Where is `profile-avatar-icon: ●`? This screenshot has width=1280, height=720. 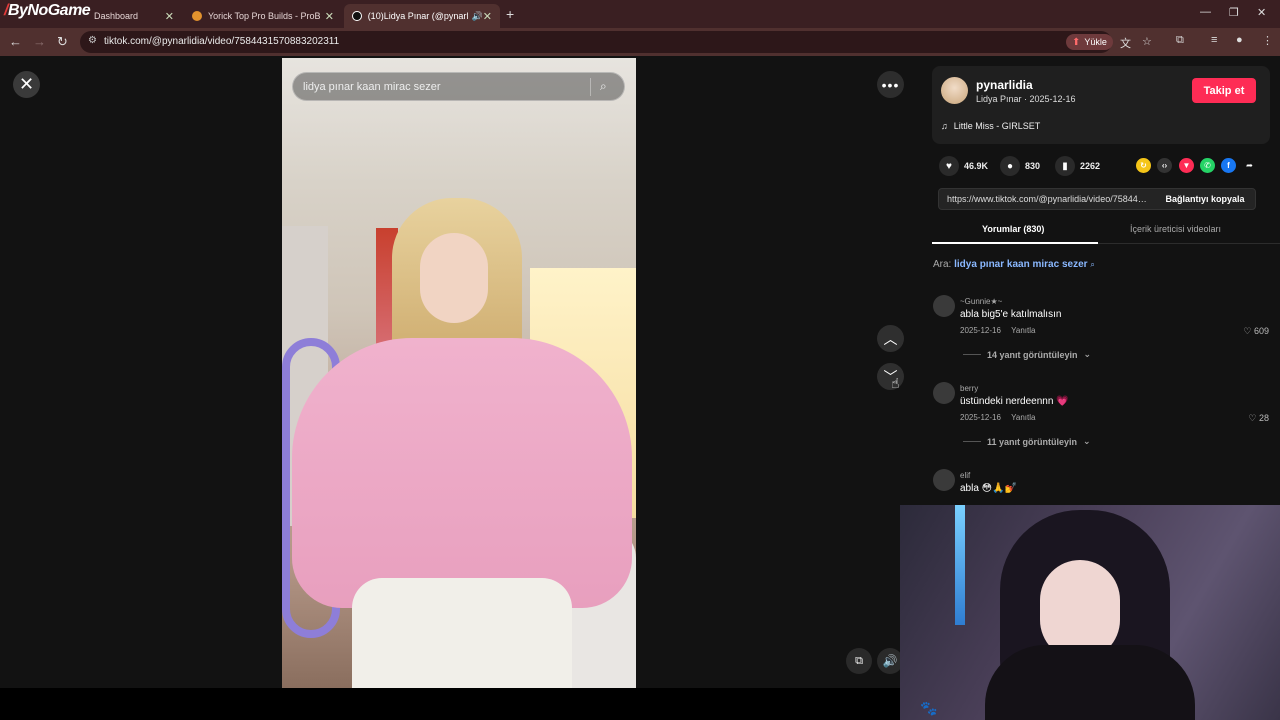
profile-avatar-icon: ● is located at coordinates (1239, 40).